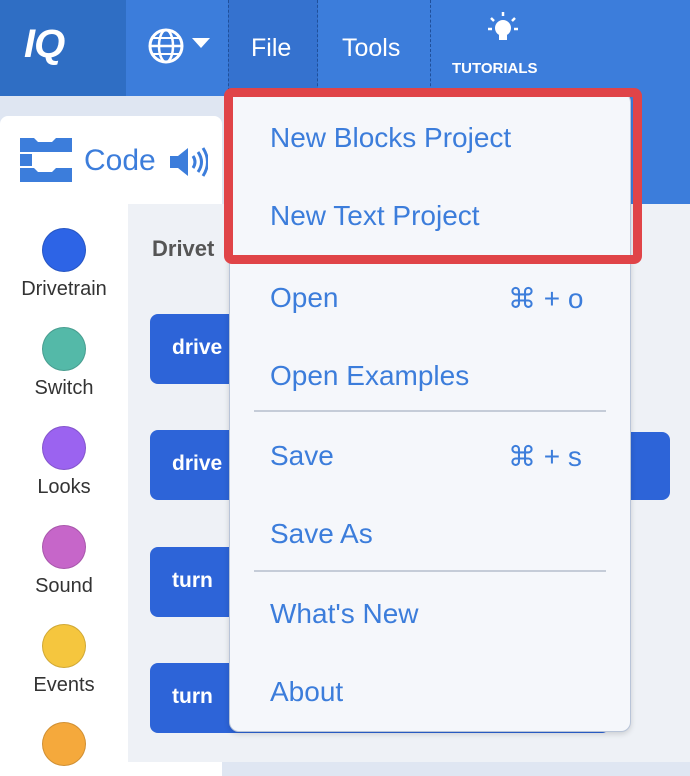 The width and height of the screenshot is (690, 776). What do you see at coordinates (369, 376) in the screenshot?
I see `menu-item-open-examples: Open Examples` at bounding box center [369, 376].